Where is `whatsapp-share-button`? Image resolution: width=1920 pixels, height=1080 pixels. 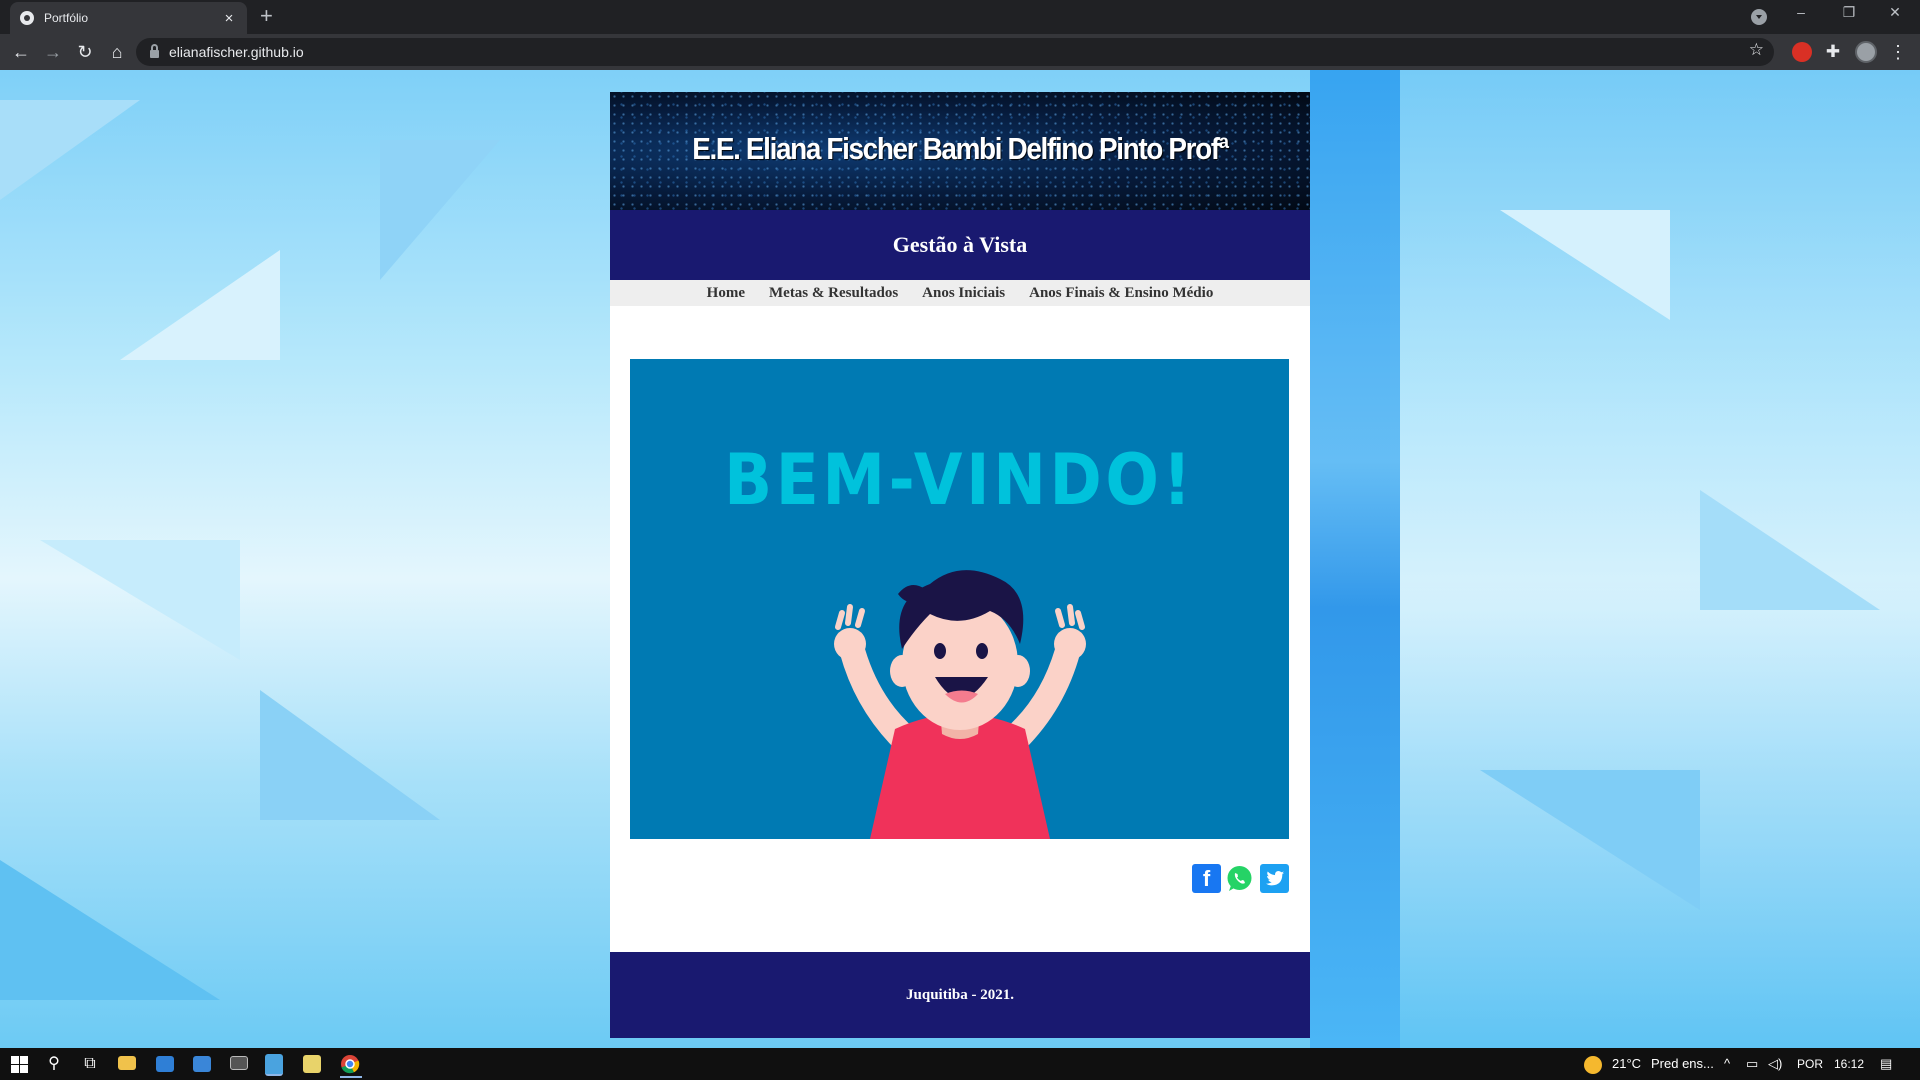
whatsapp-share-button is located at coordinates (1239, 878).